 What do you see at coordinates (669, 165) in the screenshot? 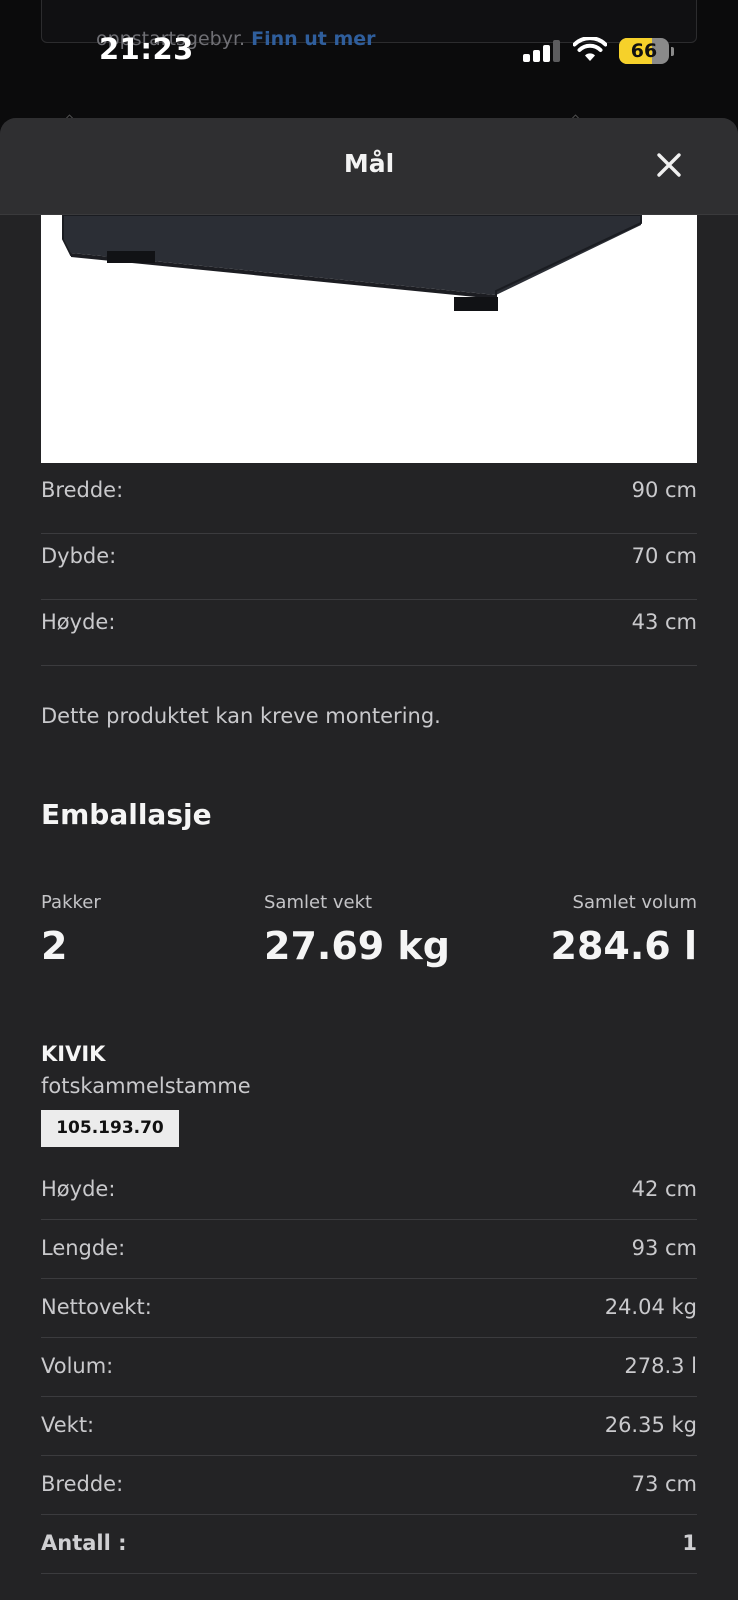
I see `close-icon` at bounding box center [669, 165].